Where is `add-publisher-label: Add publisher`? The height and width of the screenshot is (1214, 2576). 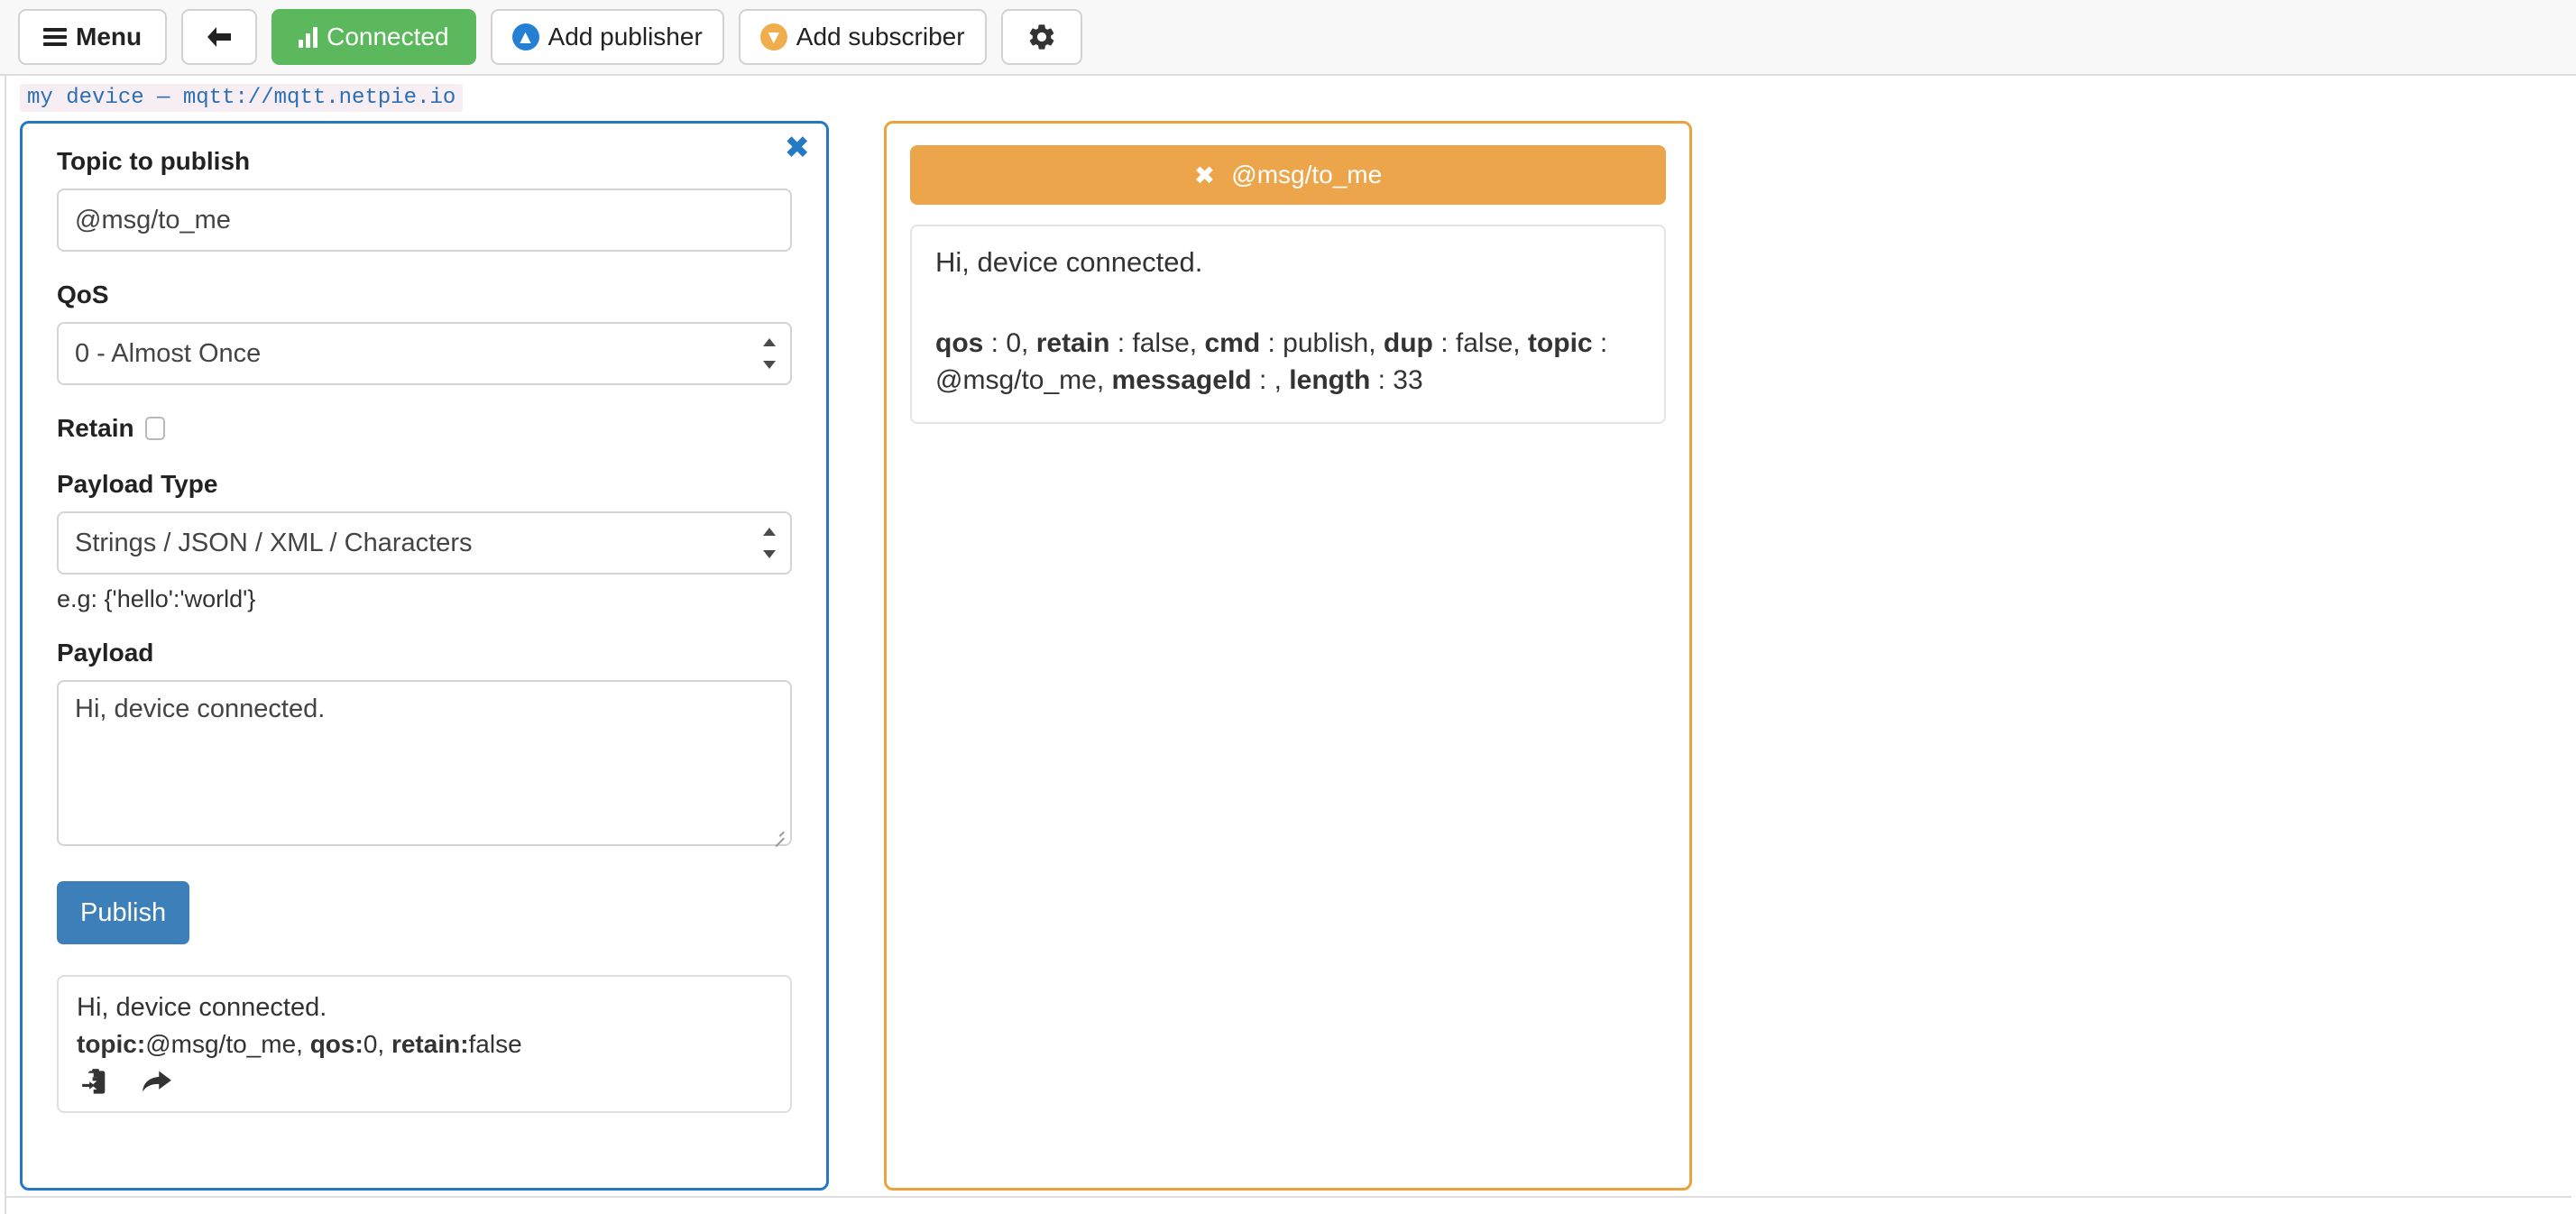
add-publisher-label: Add publisher is located at coordinates (625, 37).